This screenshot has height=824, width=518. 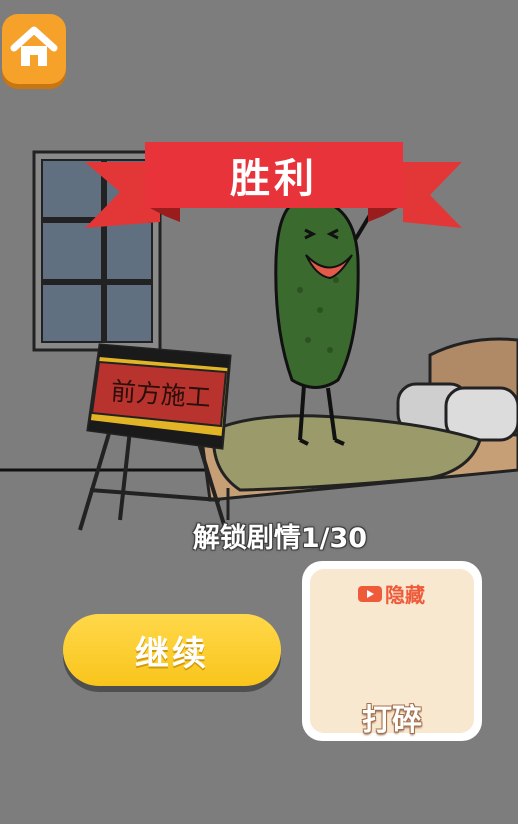 What do you see at coordinates (370, 593) in the screenshot?
I see `video-icon` at bounding box center [370, 593].